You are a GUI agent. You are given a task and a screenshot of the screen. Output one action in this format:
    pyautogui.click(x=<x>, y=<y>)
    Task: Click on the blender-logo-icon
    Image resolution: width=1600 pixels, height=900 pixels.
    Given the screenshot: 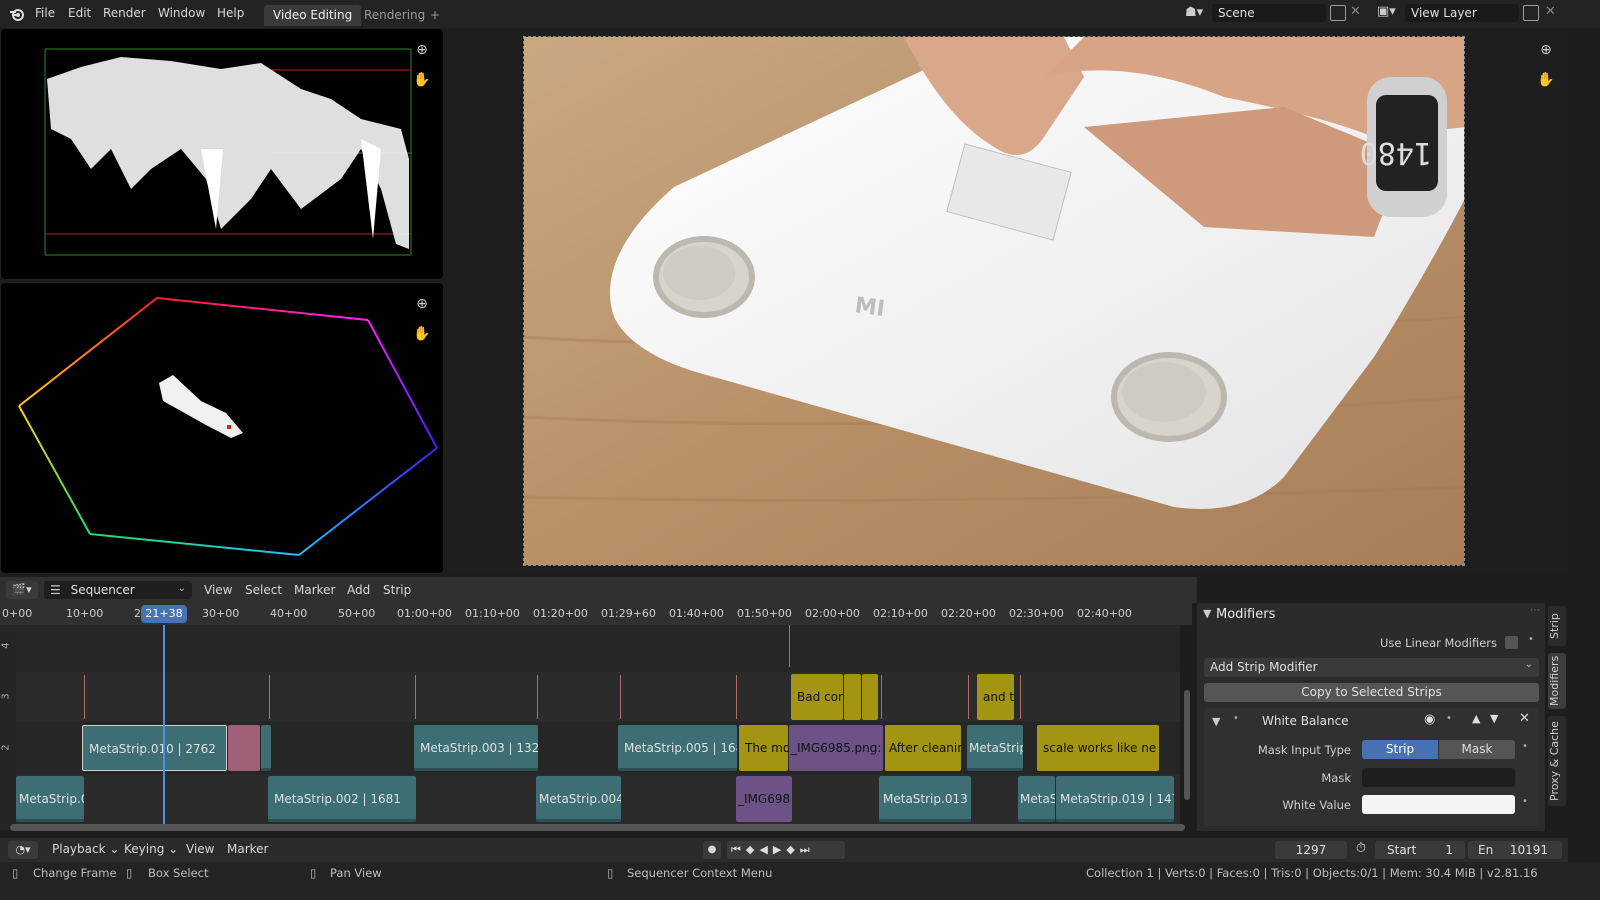 What is the action you would take?
    pyautogui.click(x=17, y=14)
    